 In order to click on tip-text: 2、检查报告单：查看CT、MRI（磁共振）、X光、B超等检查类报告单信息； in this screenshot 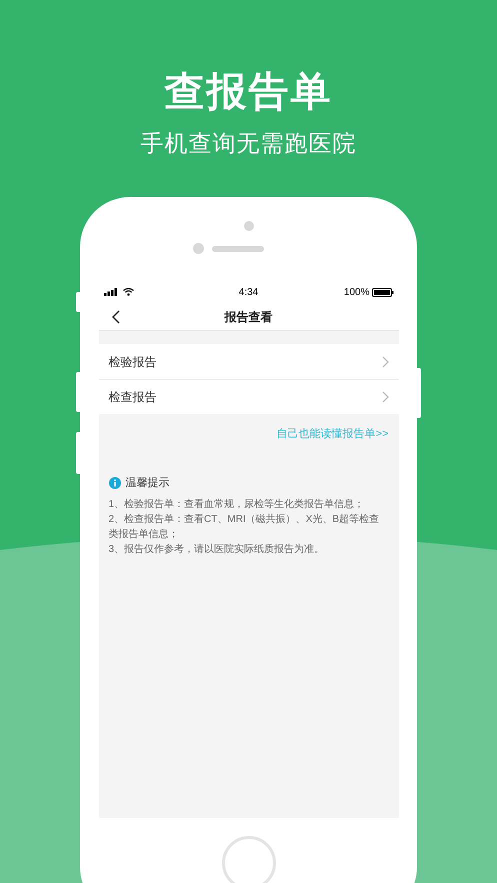, I will do `click(244, 527)`.